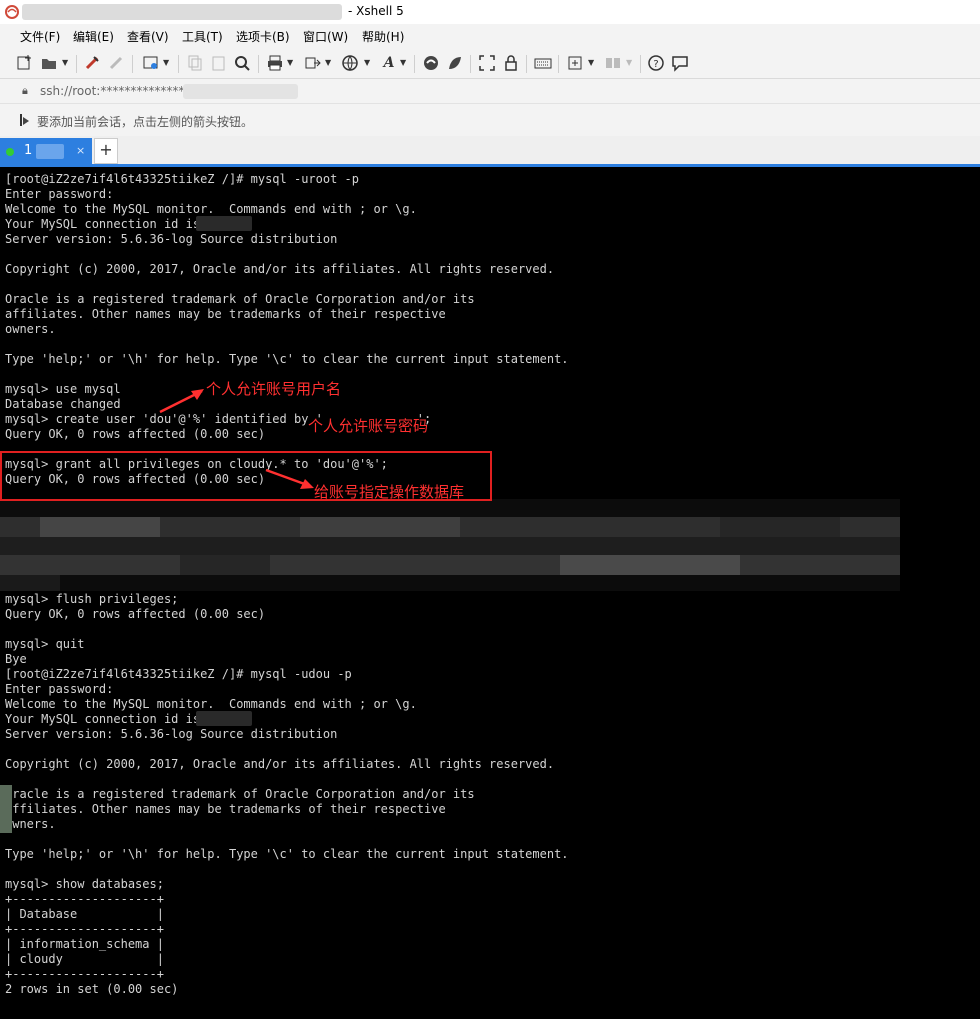 Image resolution: width=980 pixels, height=1019 pixels. What do you see at coordinates (431, 63) in the screenshot?
I see `xftp-icon` at bounding box center [431, 63].